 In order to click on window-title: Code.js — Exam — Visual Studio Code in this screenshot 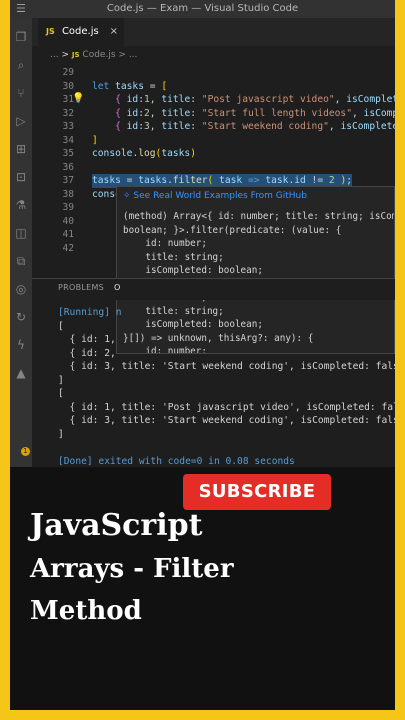, I will do `click(202, 8)`.